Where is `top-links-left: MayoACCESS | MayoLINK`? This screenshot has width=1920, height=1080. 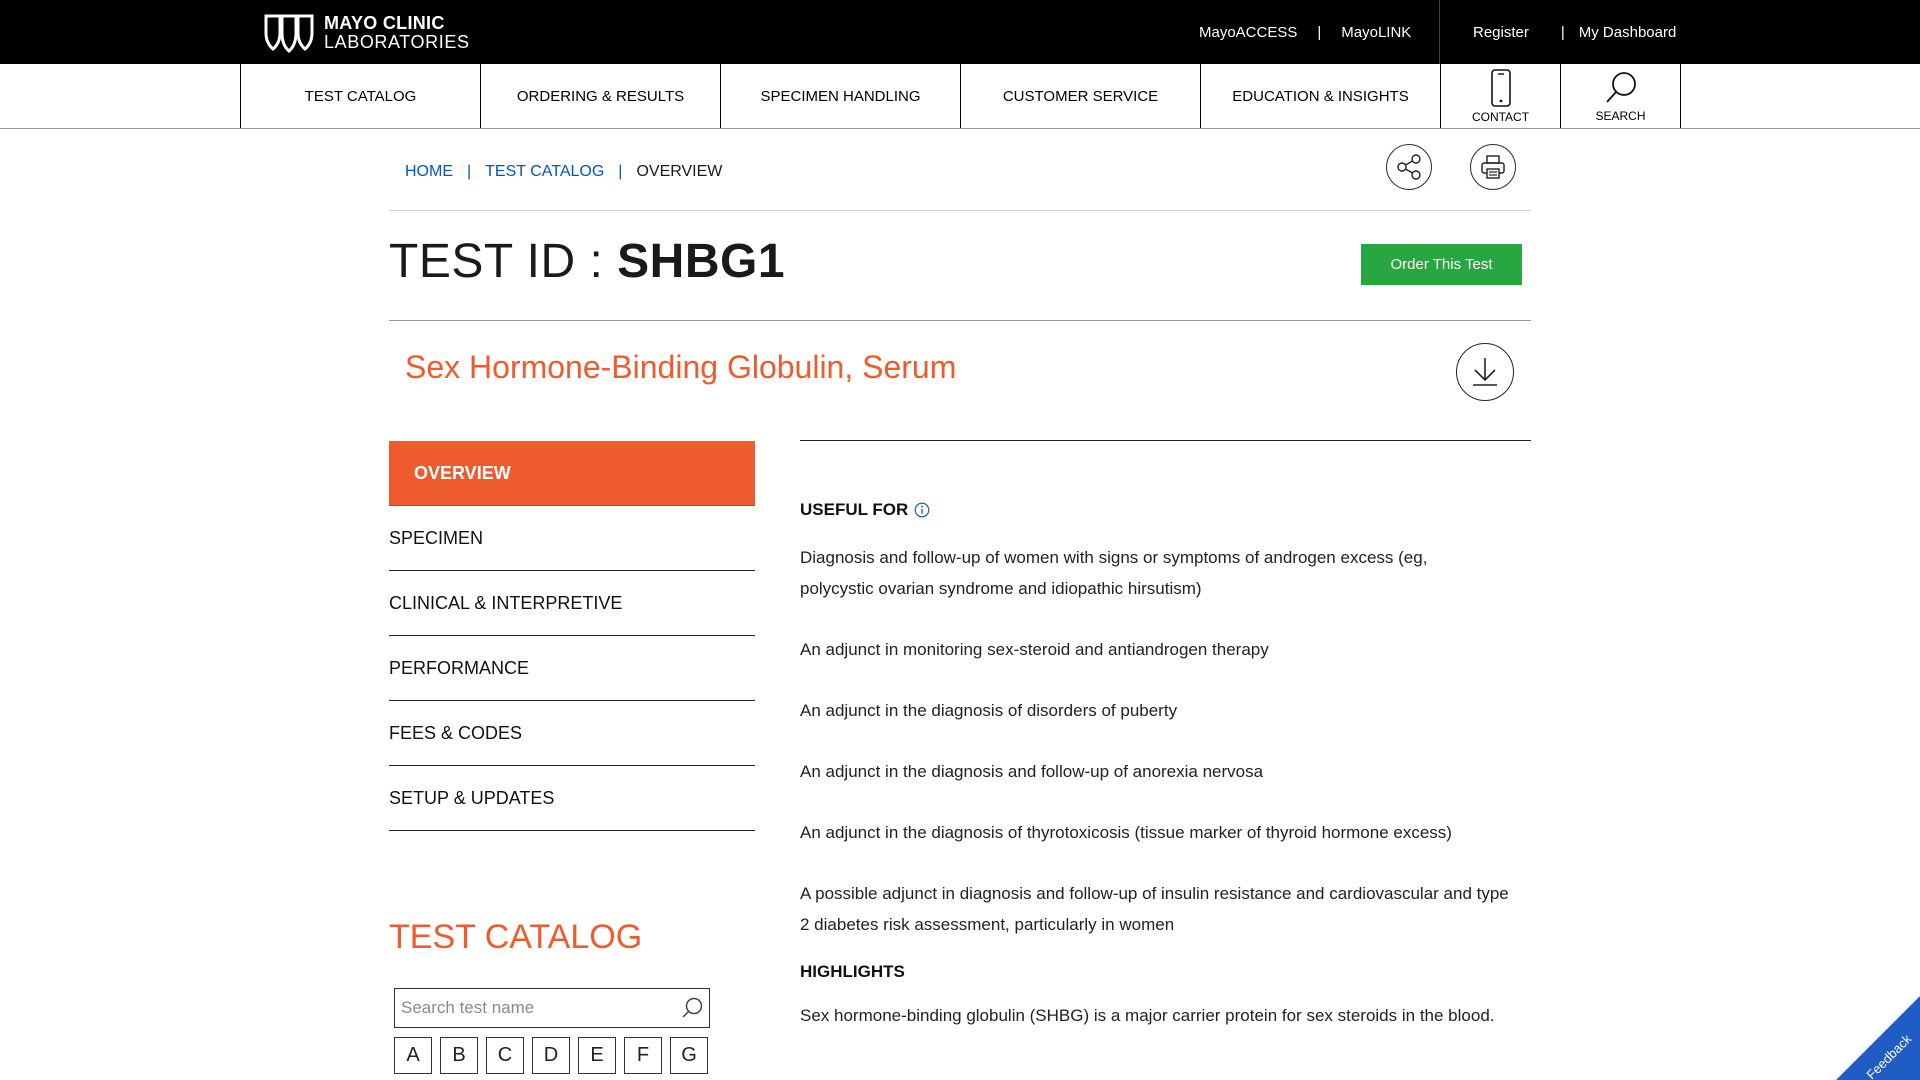
top-links-left: MayoACCESS | MayoLINK is located at coordinates (1305, 32).